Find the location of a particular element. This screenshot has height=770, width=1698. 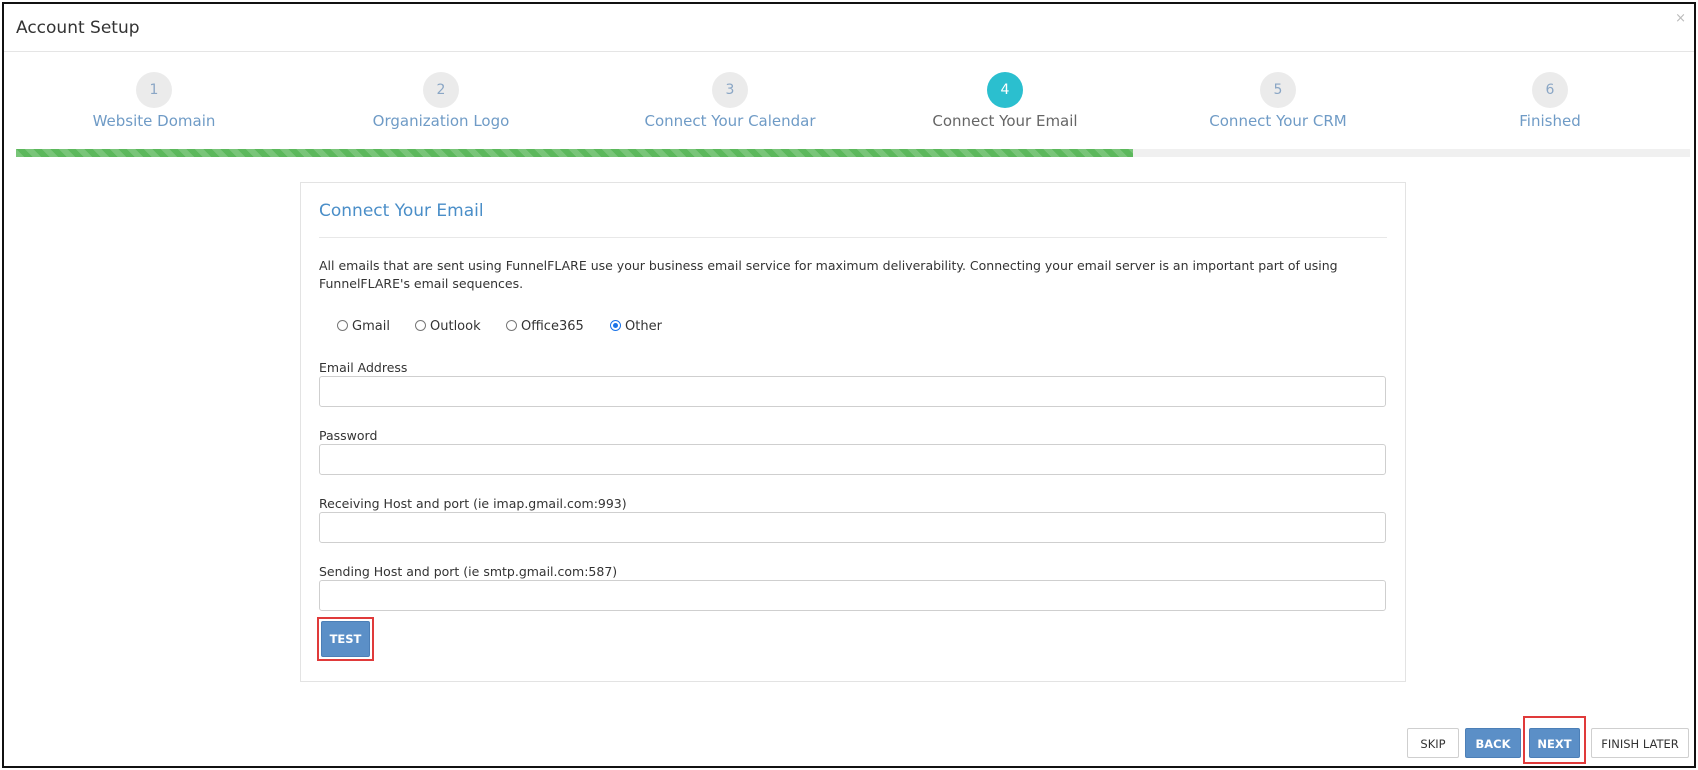

step-connect-calendar: 3 Connect Your Calendar is located at coordinates (730, 101).